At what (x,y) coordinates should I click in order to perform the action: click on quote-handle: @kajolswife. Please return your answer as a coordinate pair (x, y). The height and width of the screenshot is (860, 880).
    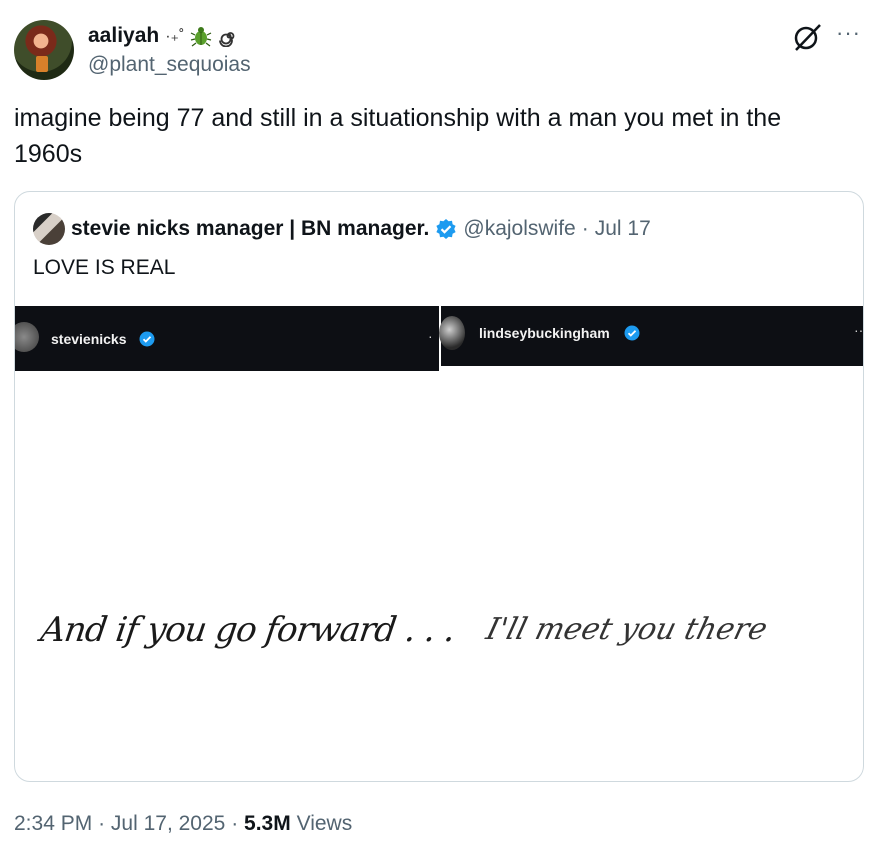
    Looking at the image, I should click on (519, 229).